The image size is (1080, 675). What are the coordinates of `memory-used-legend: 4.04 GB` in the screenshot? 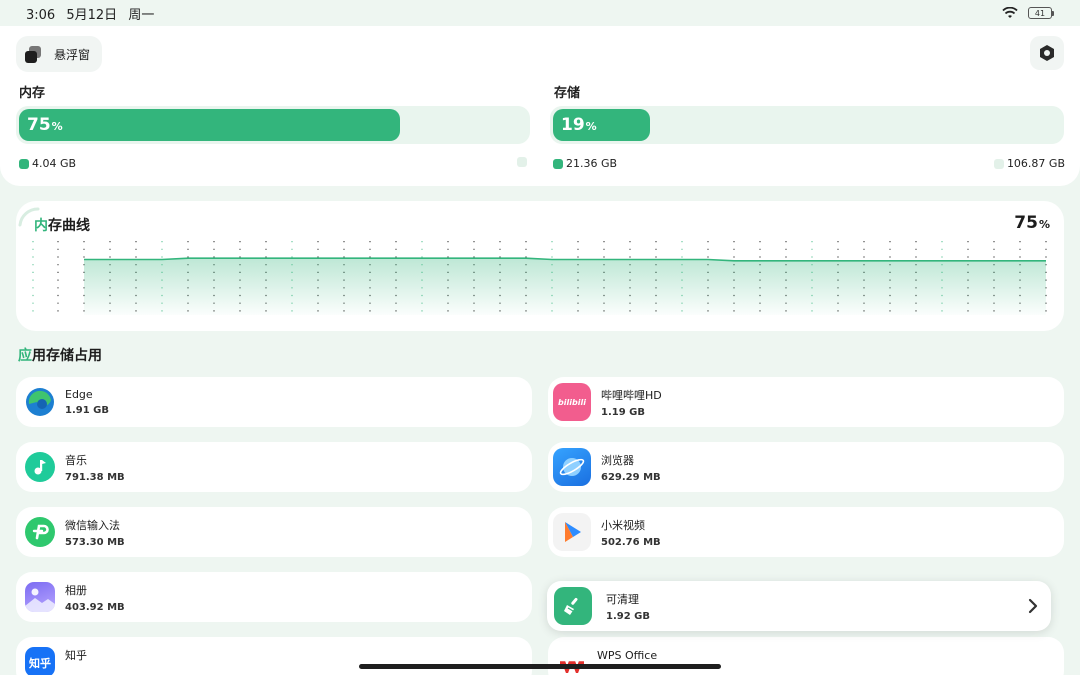 It's located at (47, 163).